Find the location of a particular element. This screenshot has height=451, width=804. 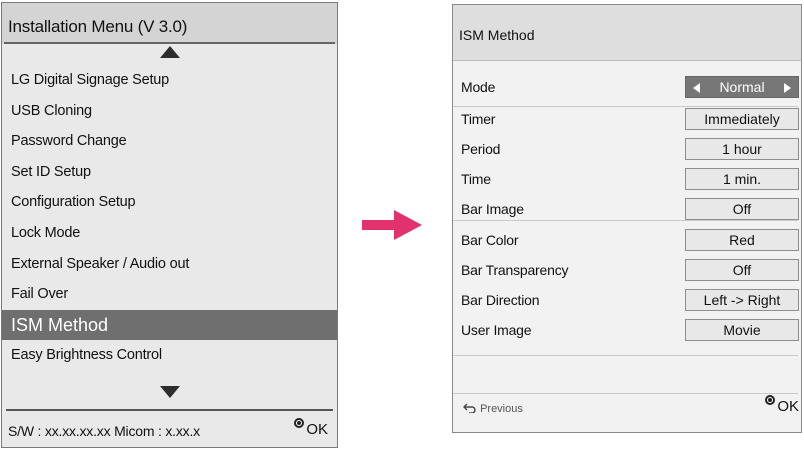

installation-menu-footer: S/W : xx.xx.xx.xx Micom : x.xx.x OK is located at coordinates (169, 428).